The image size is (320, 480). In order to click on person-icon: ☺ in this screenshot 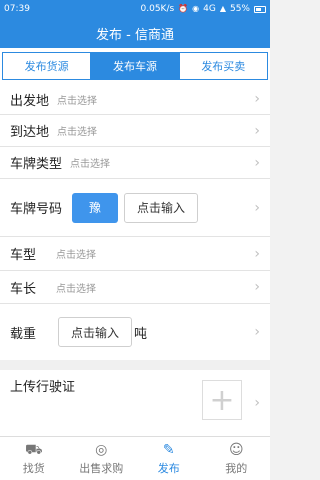, I will do `click(236, 449)`.